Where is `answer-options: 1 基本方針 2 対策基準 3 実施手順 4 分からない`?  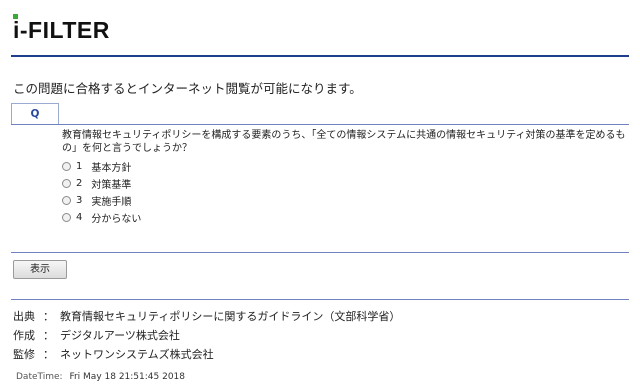 answer-options: 1 基本方針 2 対策基準 3 実施手順 4 分からない is located at coordinates (101, 192).